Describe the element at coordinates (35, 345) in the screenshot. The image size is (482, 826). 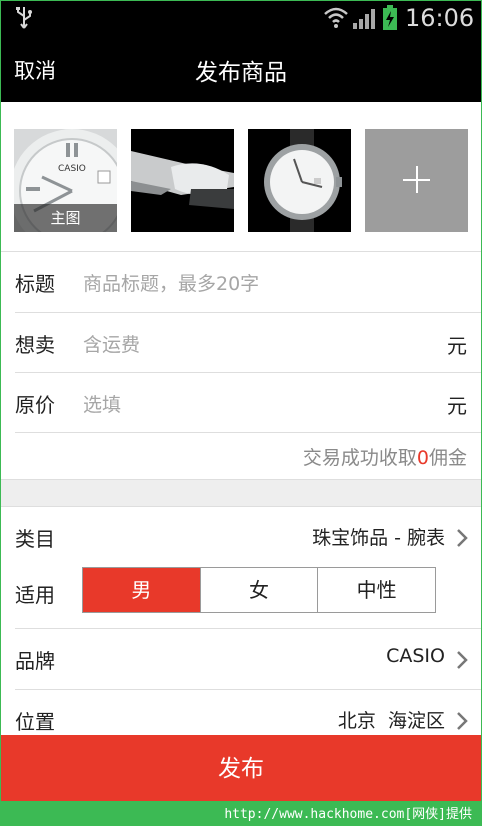
I see `price-label: 想卖` at that location.